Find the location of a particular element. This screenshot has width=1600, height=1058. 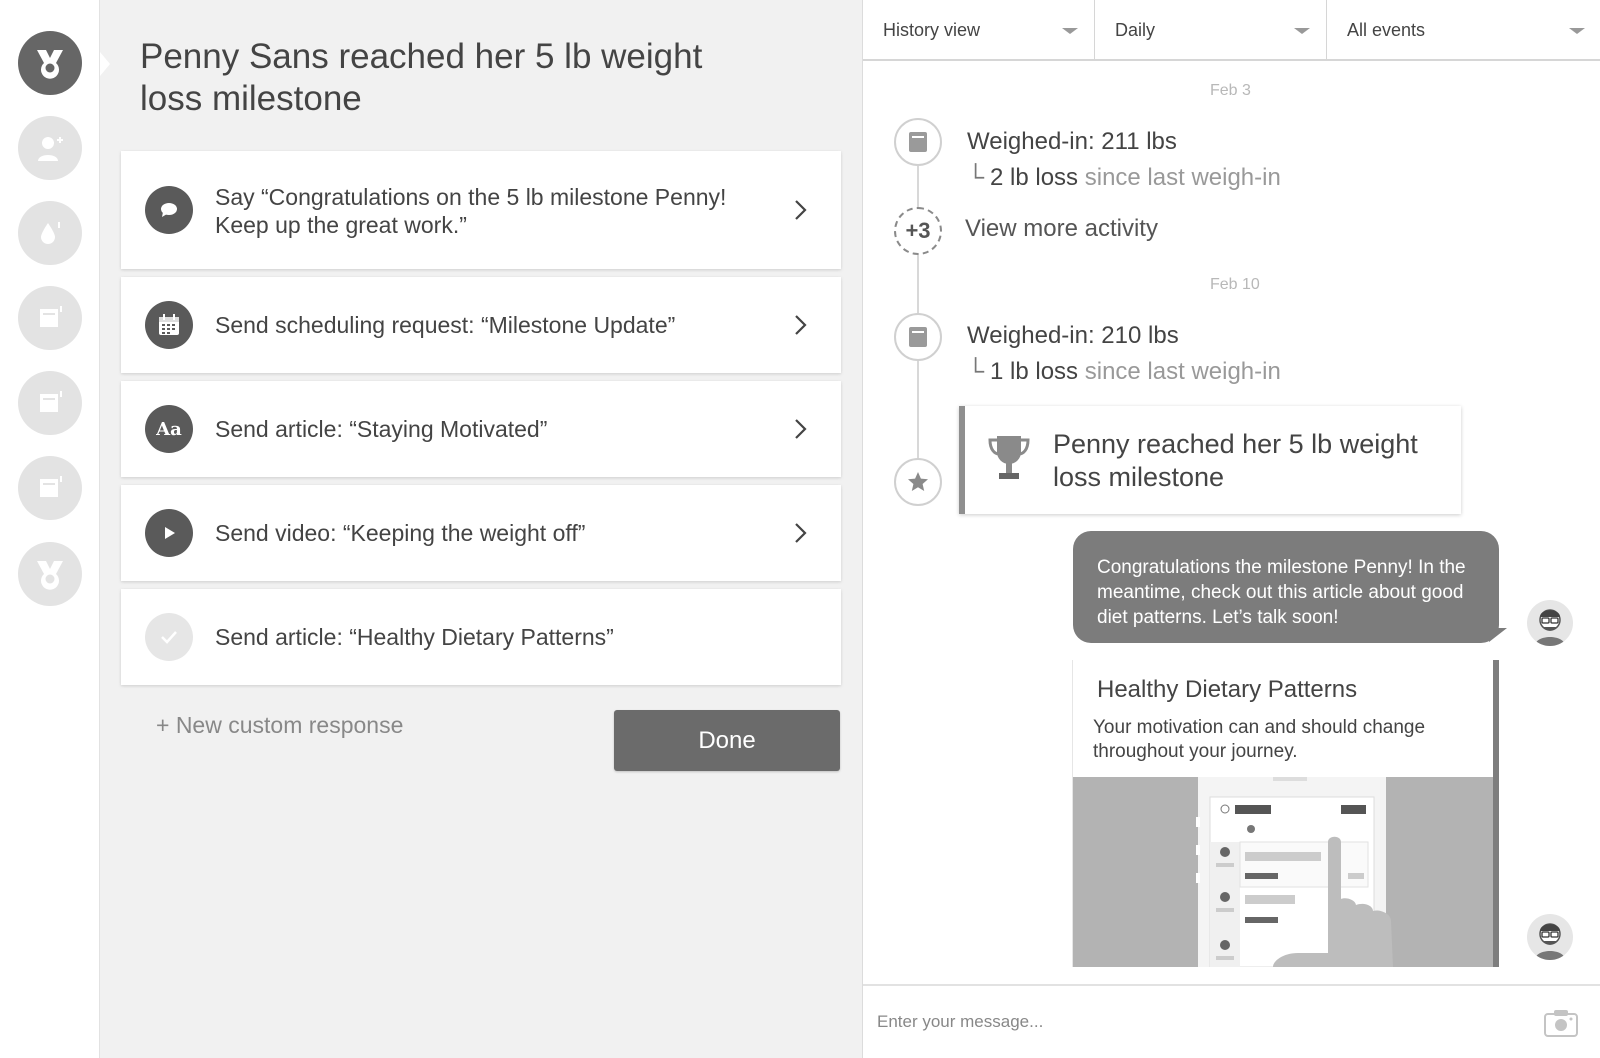

weight-change-text: └ 1 lb loss since last weigh-in is located at coordinates (1124, 372).